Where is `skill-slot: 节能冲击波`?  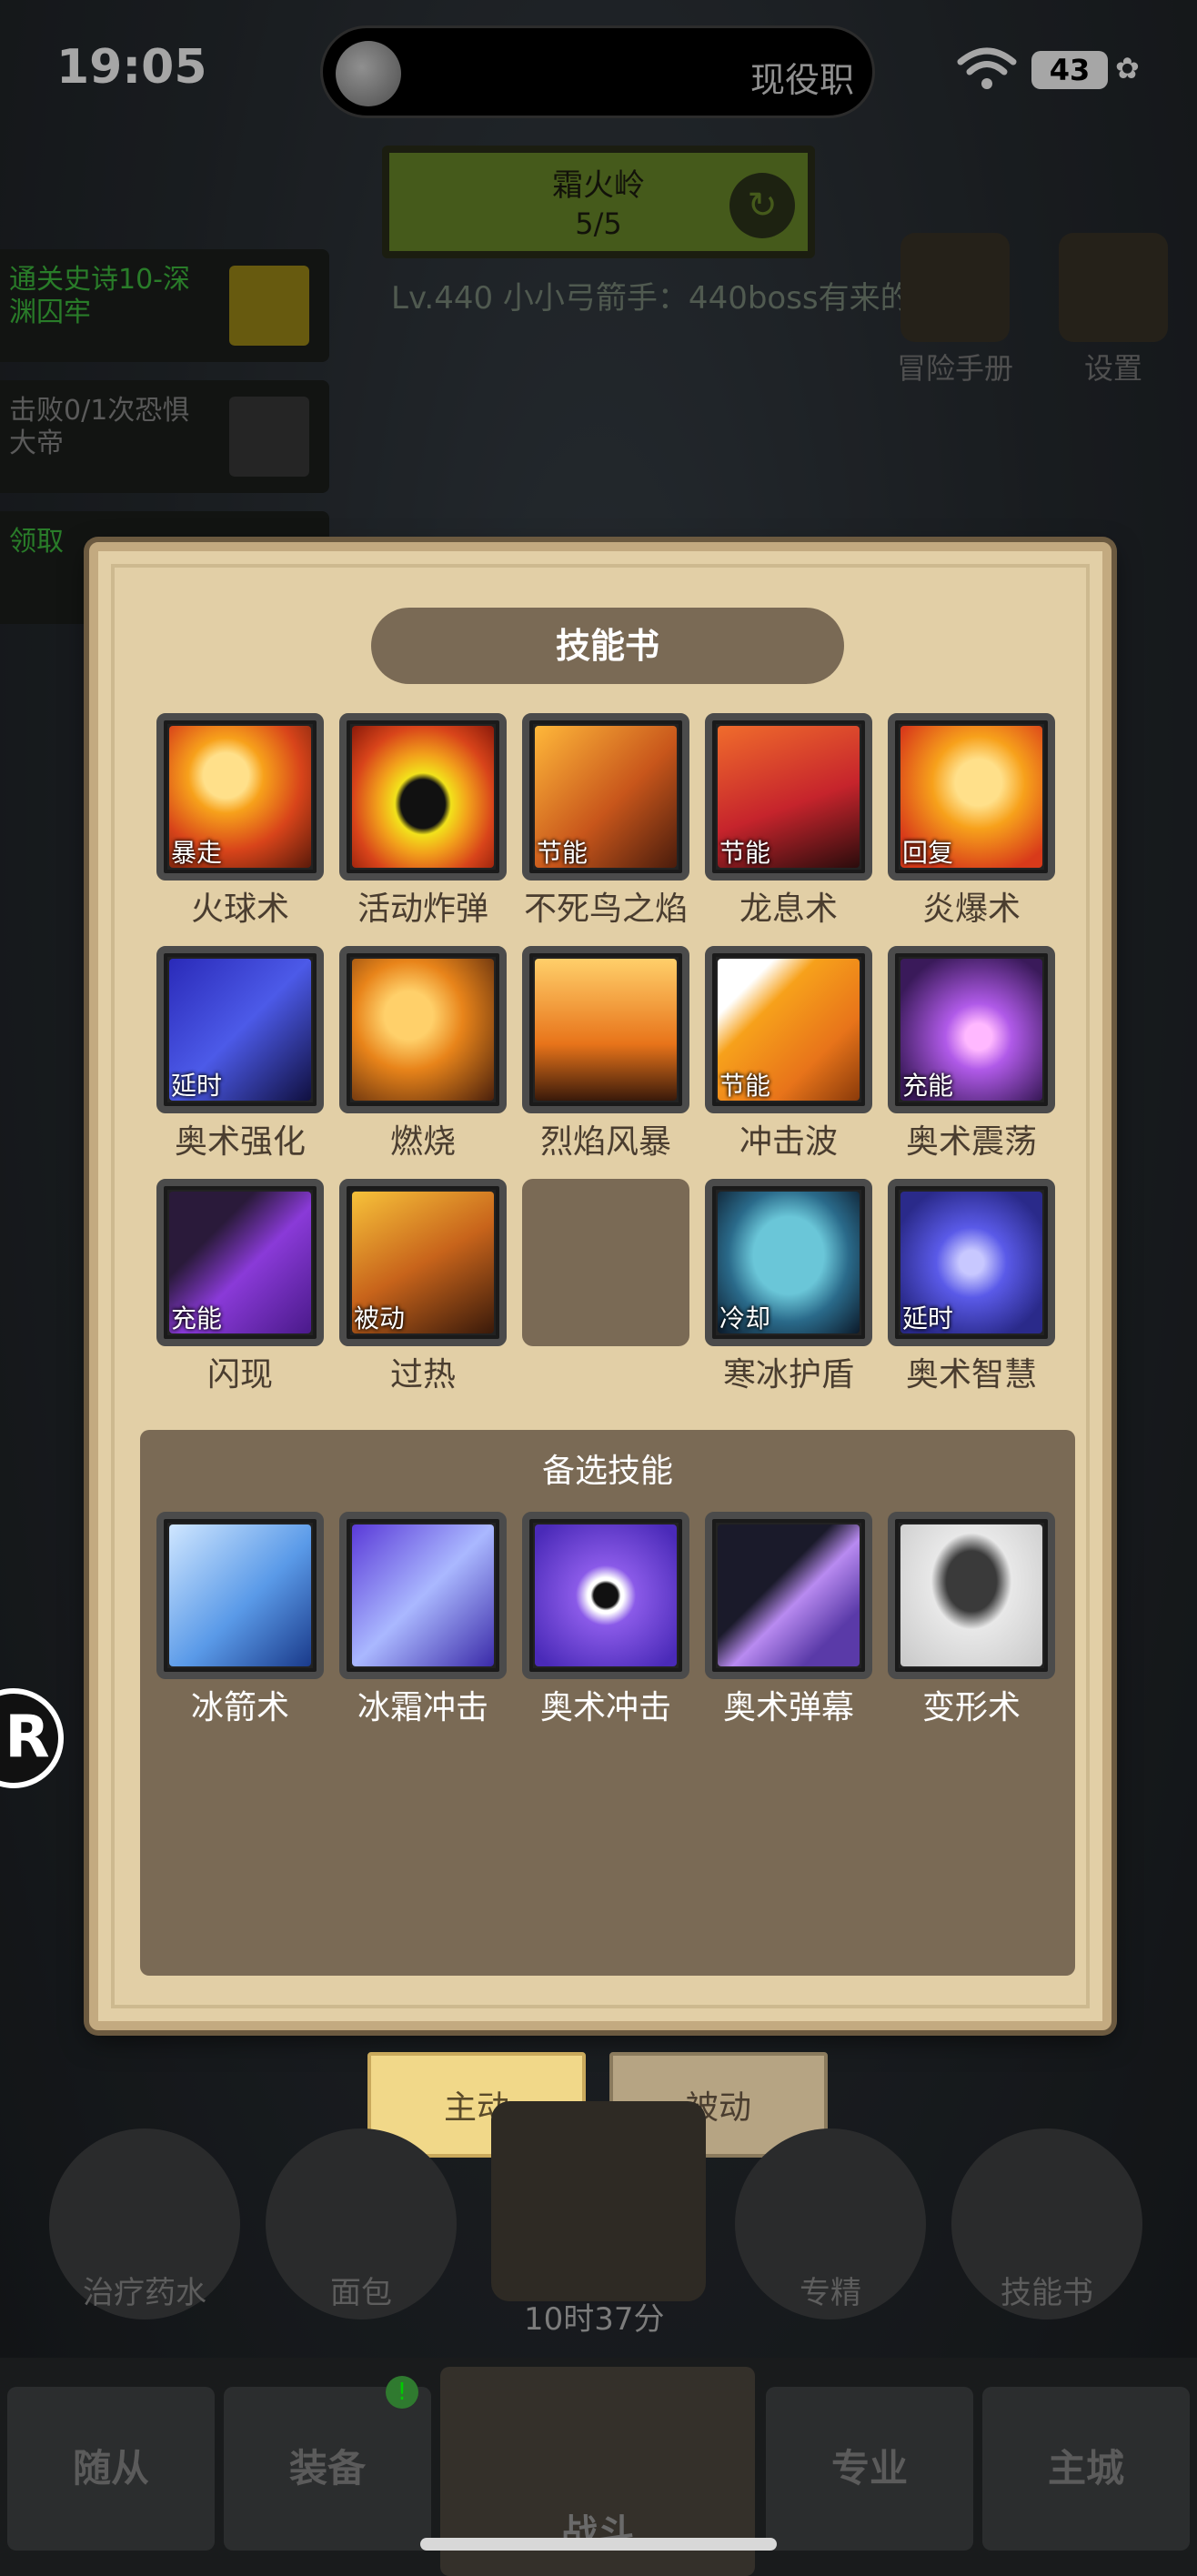 skill-slot: 节能冲击波 is located at coordinates (788, 1055).